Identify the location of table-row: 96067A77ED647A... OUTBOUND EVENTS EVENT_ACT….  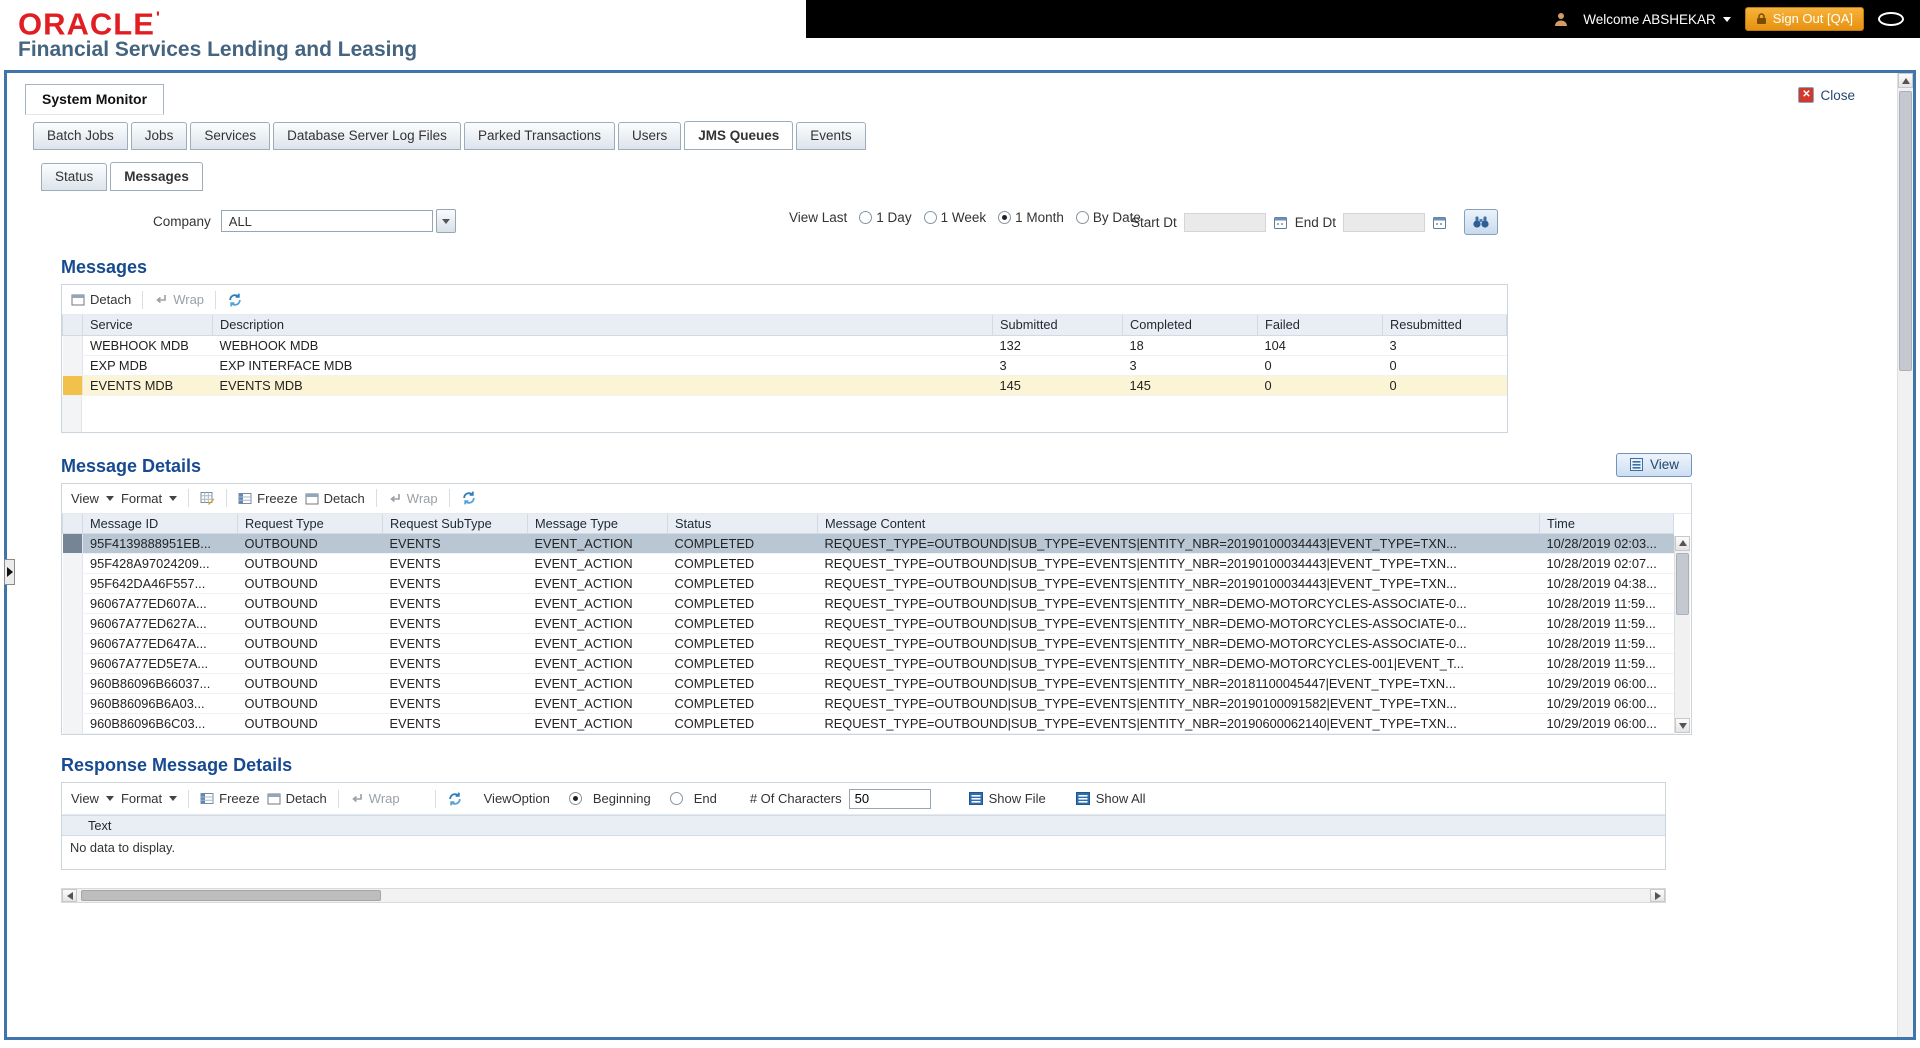
(868, 643).